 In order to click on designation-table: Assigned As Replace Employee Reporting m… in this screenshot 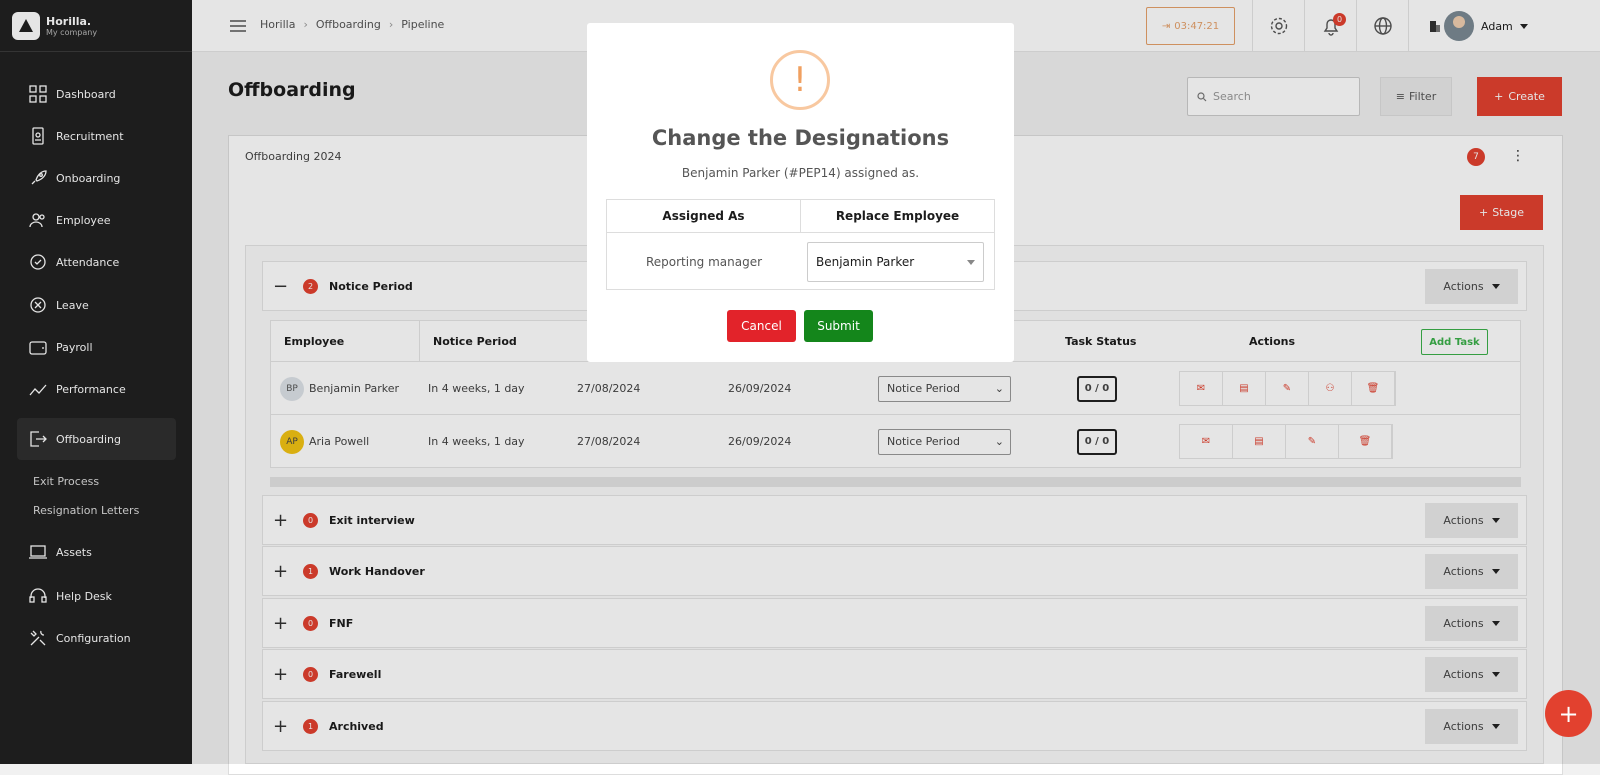, I will do `click(800, 244)`.